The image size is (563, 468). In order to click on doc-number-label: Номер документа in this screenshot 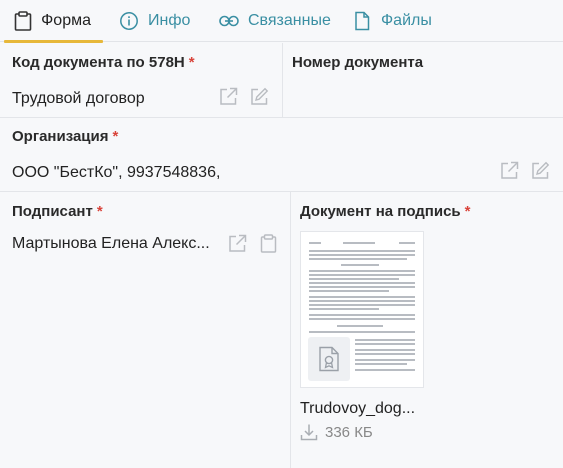, I will do `click(358, 62)`.